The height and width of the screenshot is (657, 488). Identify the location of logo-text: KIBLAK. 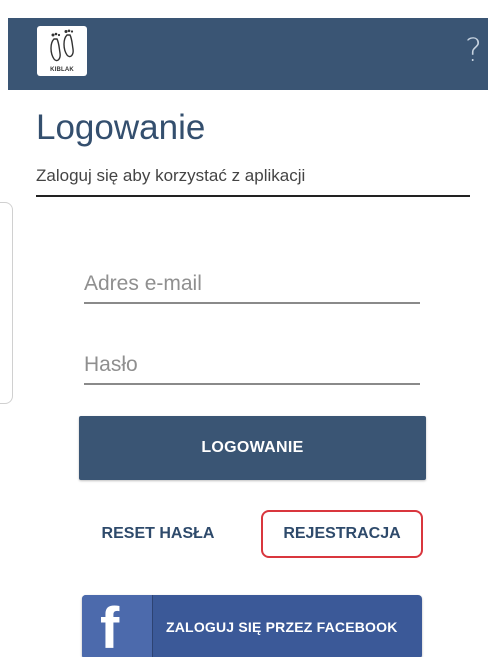
(62, 70).